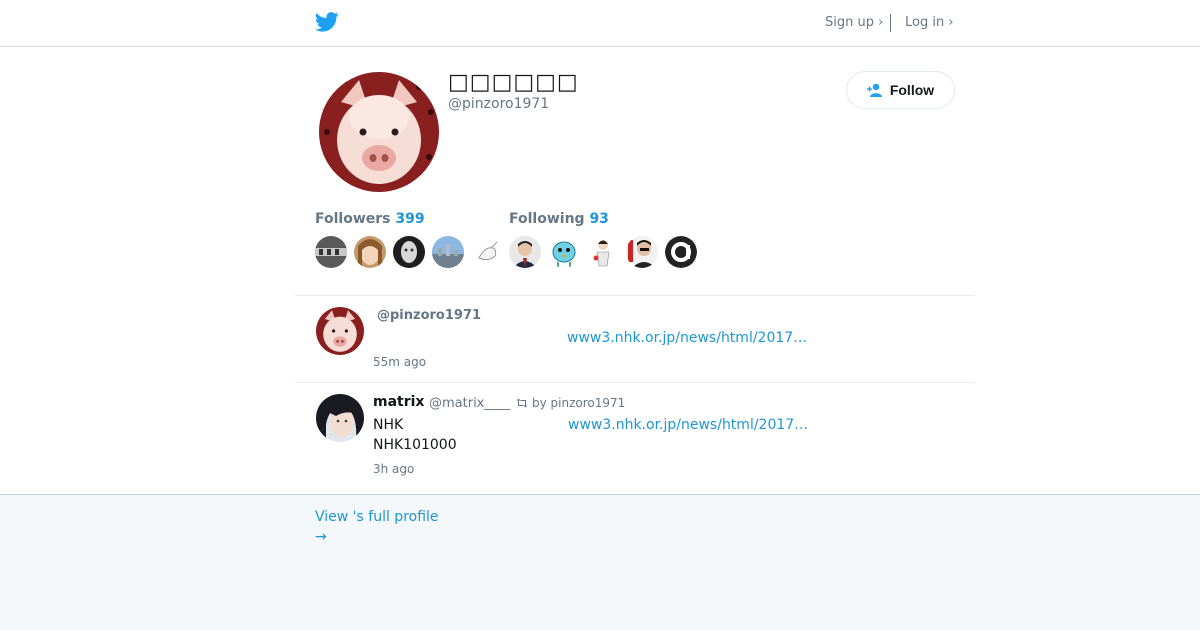 The image size is (1200, 630). I want to click on view-full-profile-label: View 's full profile, so click(377, 517).